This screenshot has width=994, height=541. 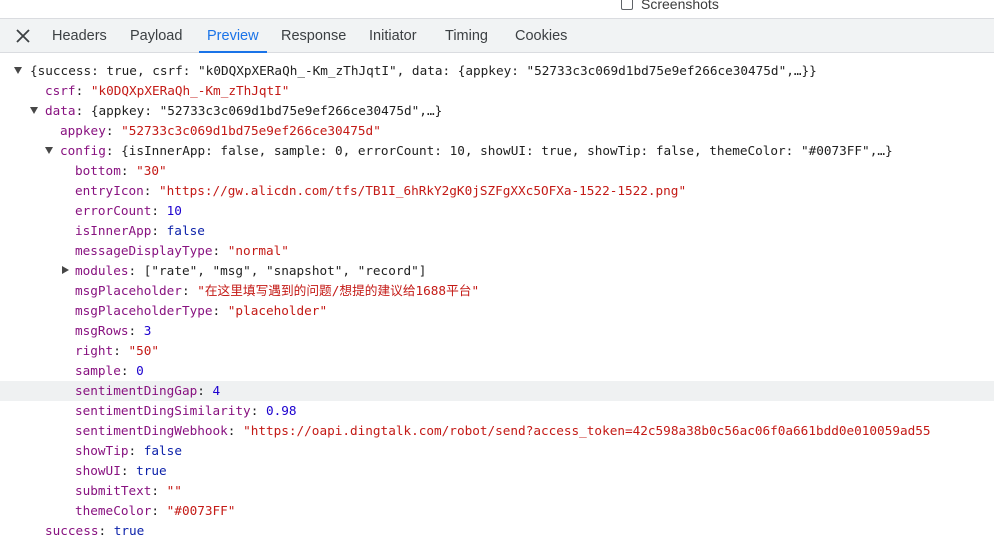 I want to click on top-strip: Screenshots, so click(x=497, y=9).